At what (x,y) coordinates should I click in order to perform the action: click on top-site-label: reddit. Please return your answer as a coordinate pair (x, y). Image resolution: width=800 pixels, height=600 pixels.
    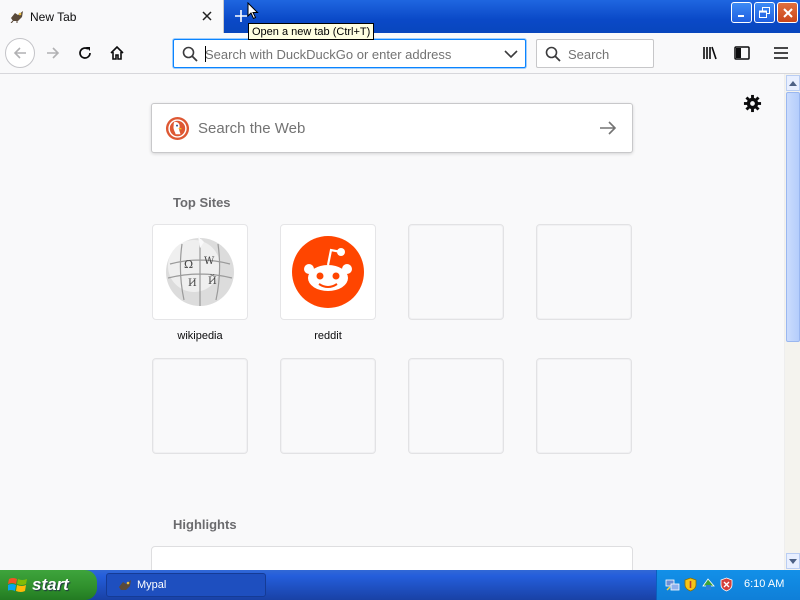
    Looking at the image, I should click on (328, 336).